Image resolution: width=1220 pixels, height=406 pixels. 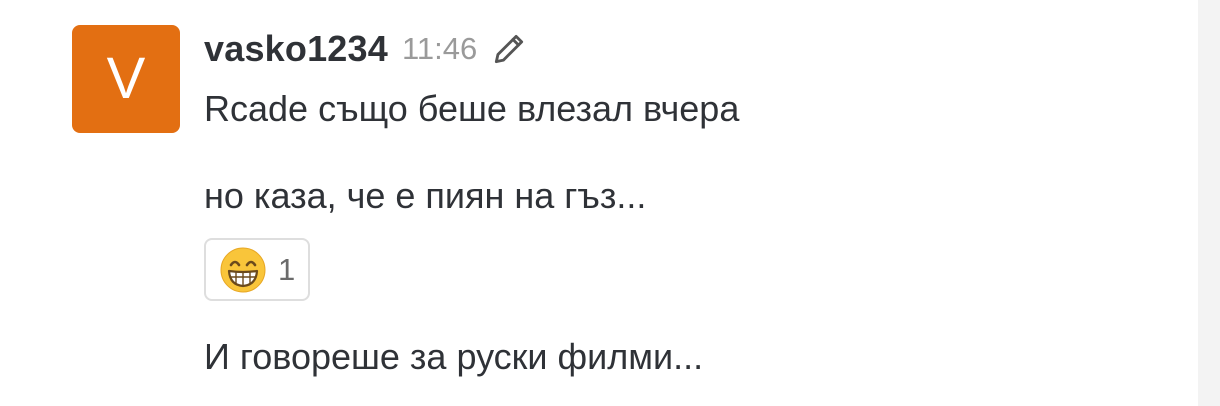 I want to click on reaction-button: 1, so click(x=257, y=269).